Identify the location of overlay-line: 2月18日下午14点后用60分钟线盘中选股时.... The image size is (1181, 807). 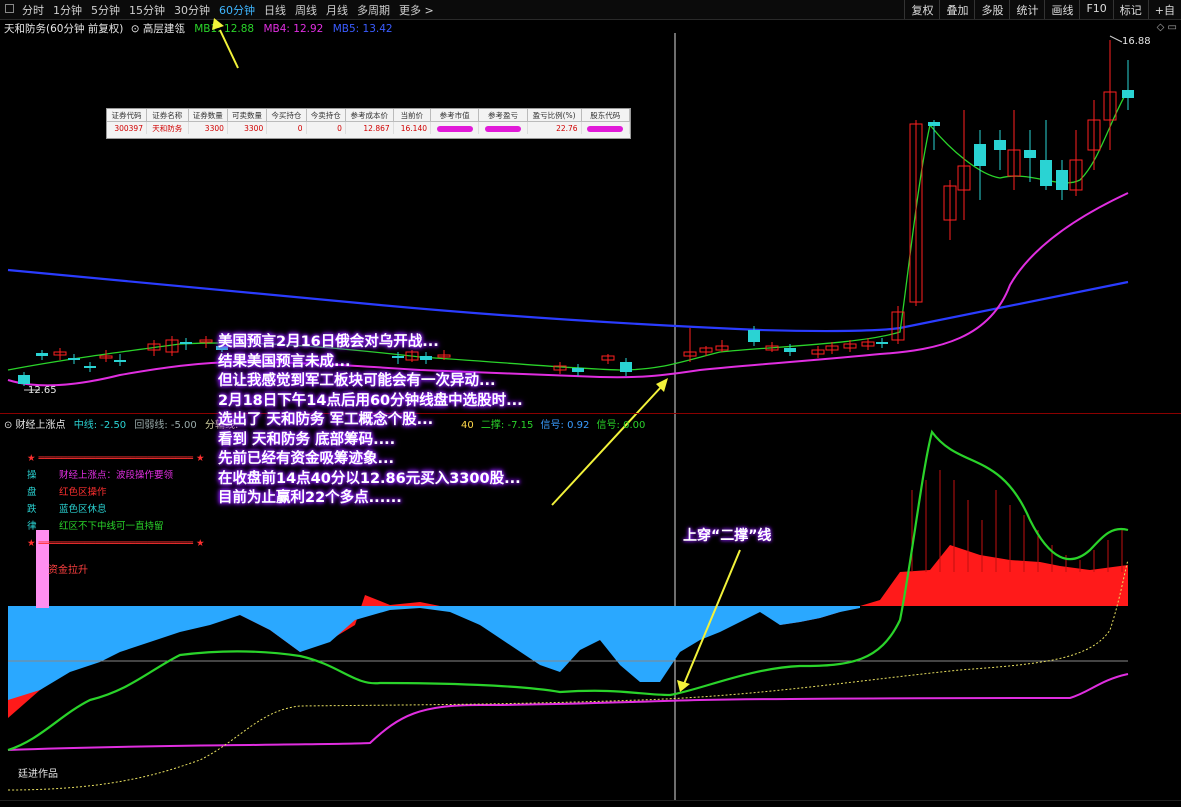
(370, 400).